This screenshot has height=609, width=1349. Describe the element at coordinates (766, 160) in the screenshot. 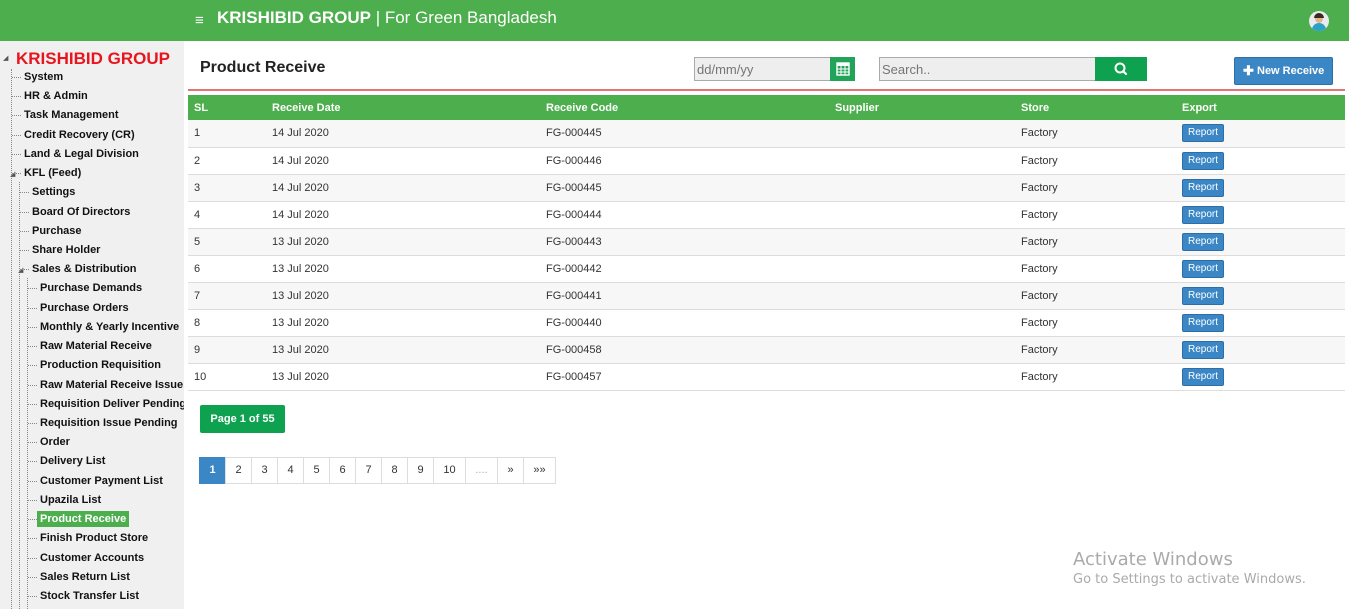

I see `table-row: 2 14 Jul 2020 FG-000446 Factory Report` at that location.